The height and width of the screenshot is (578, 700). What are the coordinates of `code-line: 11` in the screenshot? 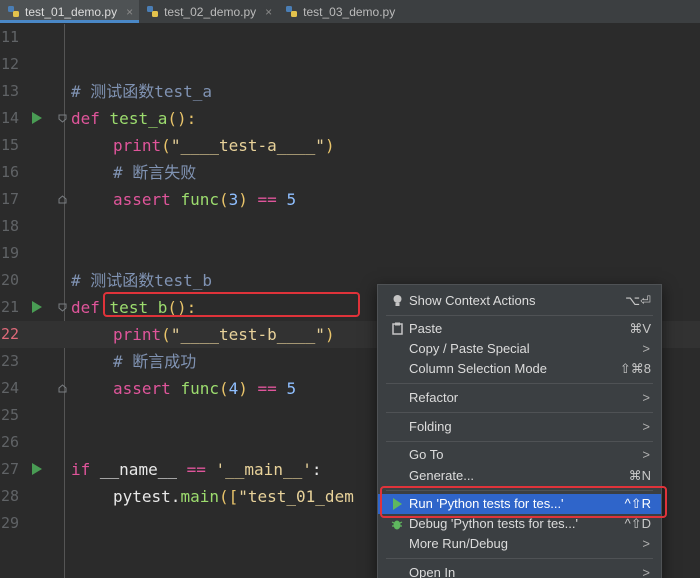 It's located at (350, 37).